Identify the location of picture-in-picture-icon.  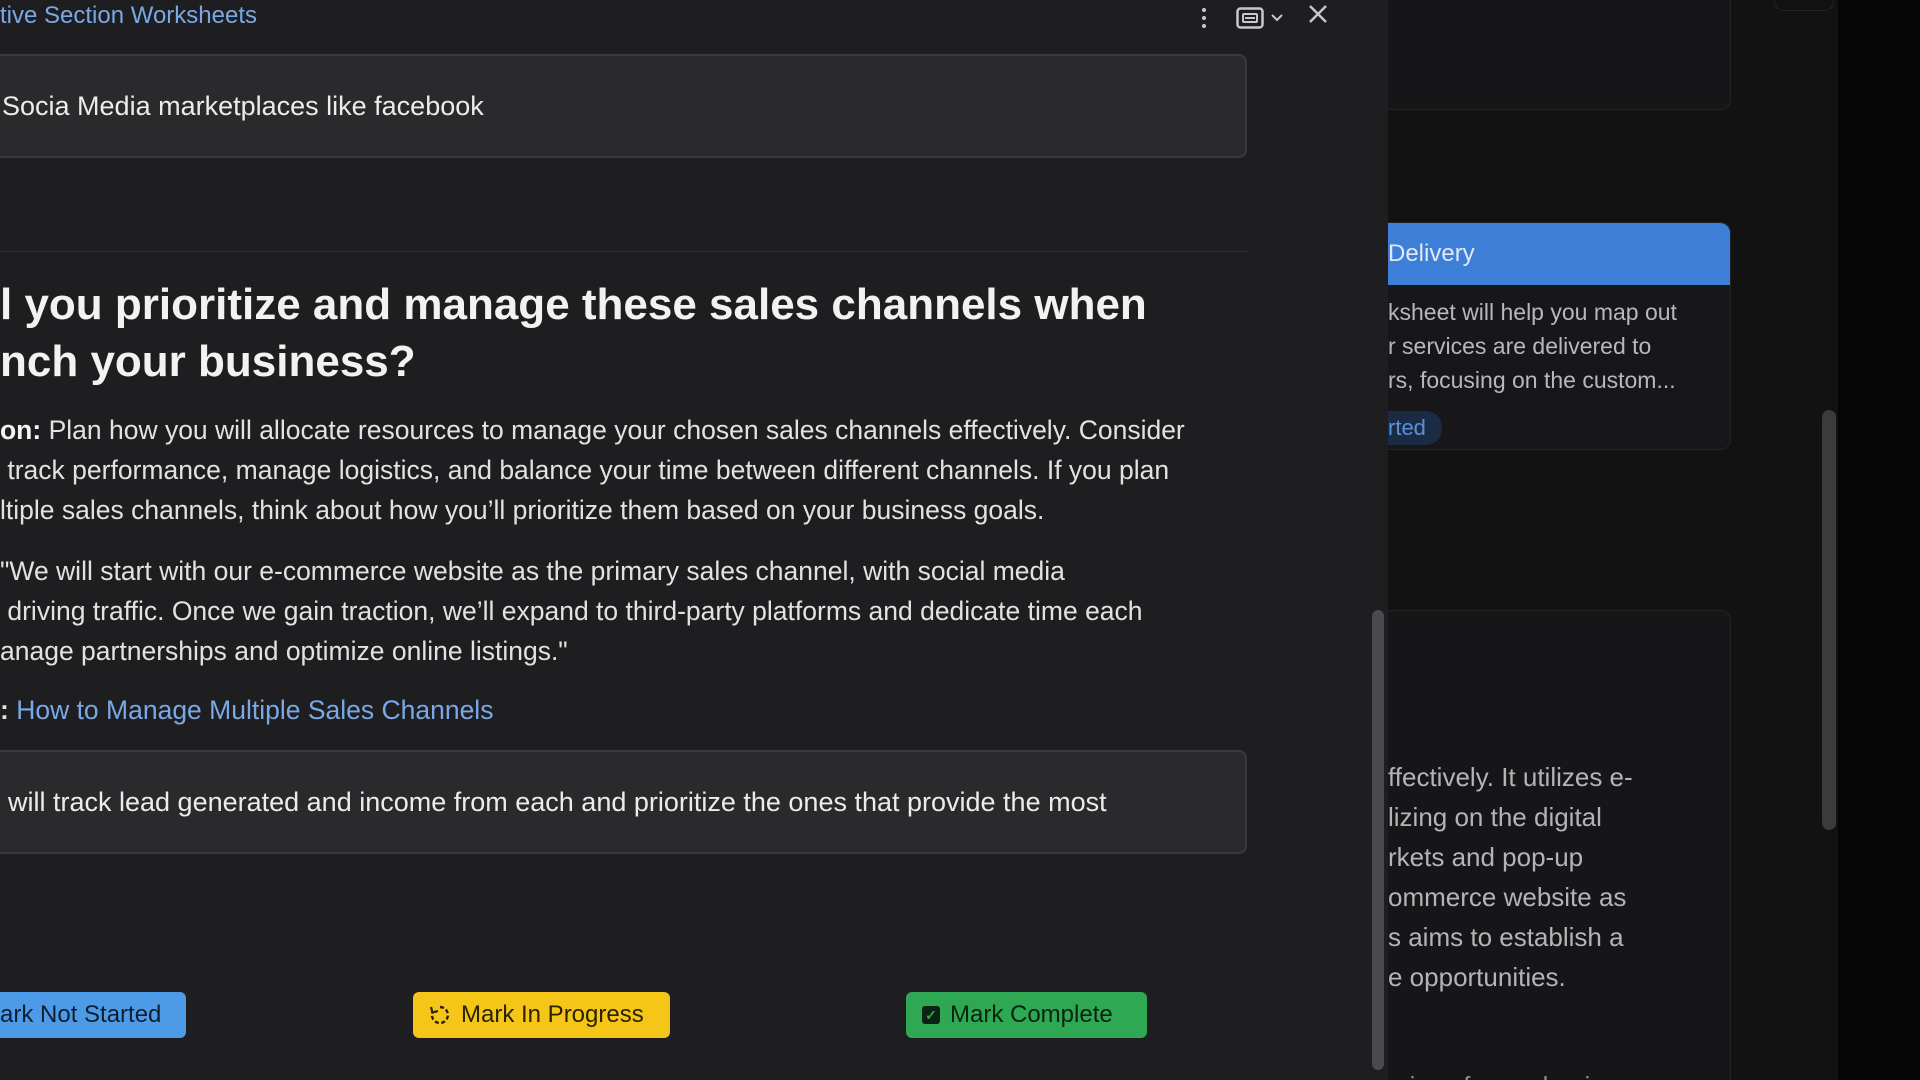
(1250, 18).